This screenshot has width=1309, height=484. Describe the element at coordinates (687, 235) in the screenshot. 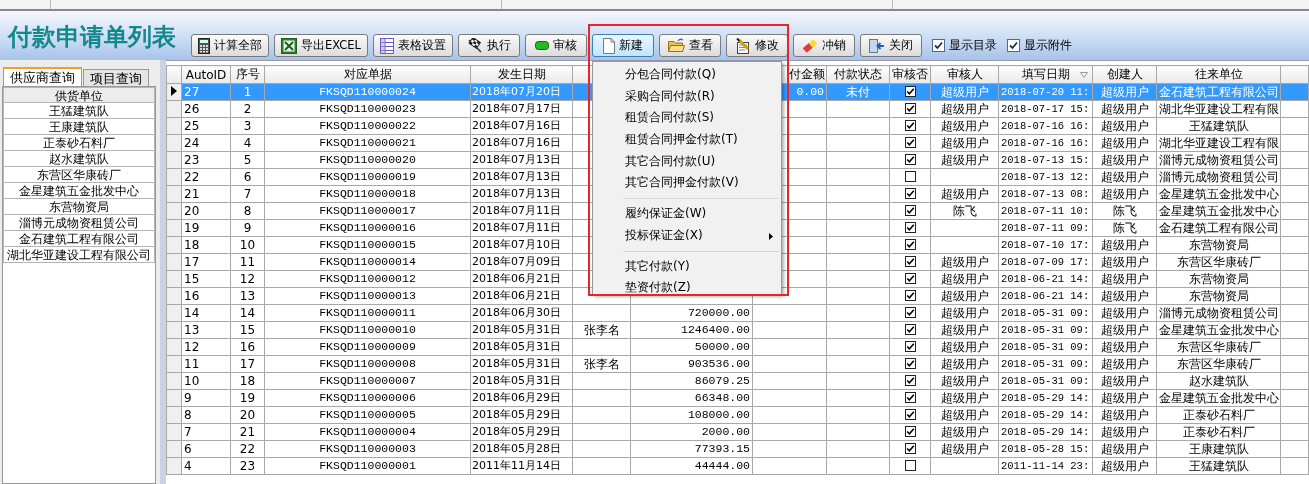

I see `menu-item: 投标保证金(X)` at that location.